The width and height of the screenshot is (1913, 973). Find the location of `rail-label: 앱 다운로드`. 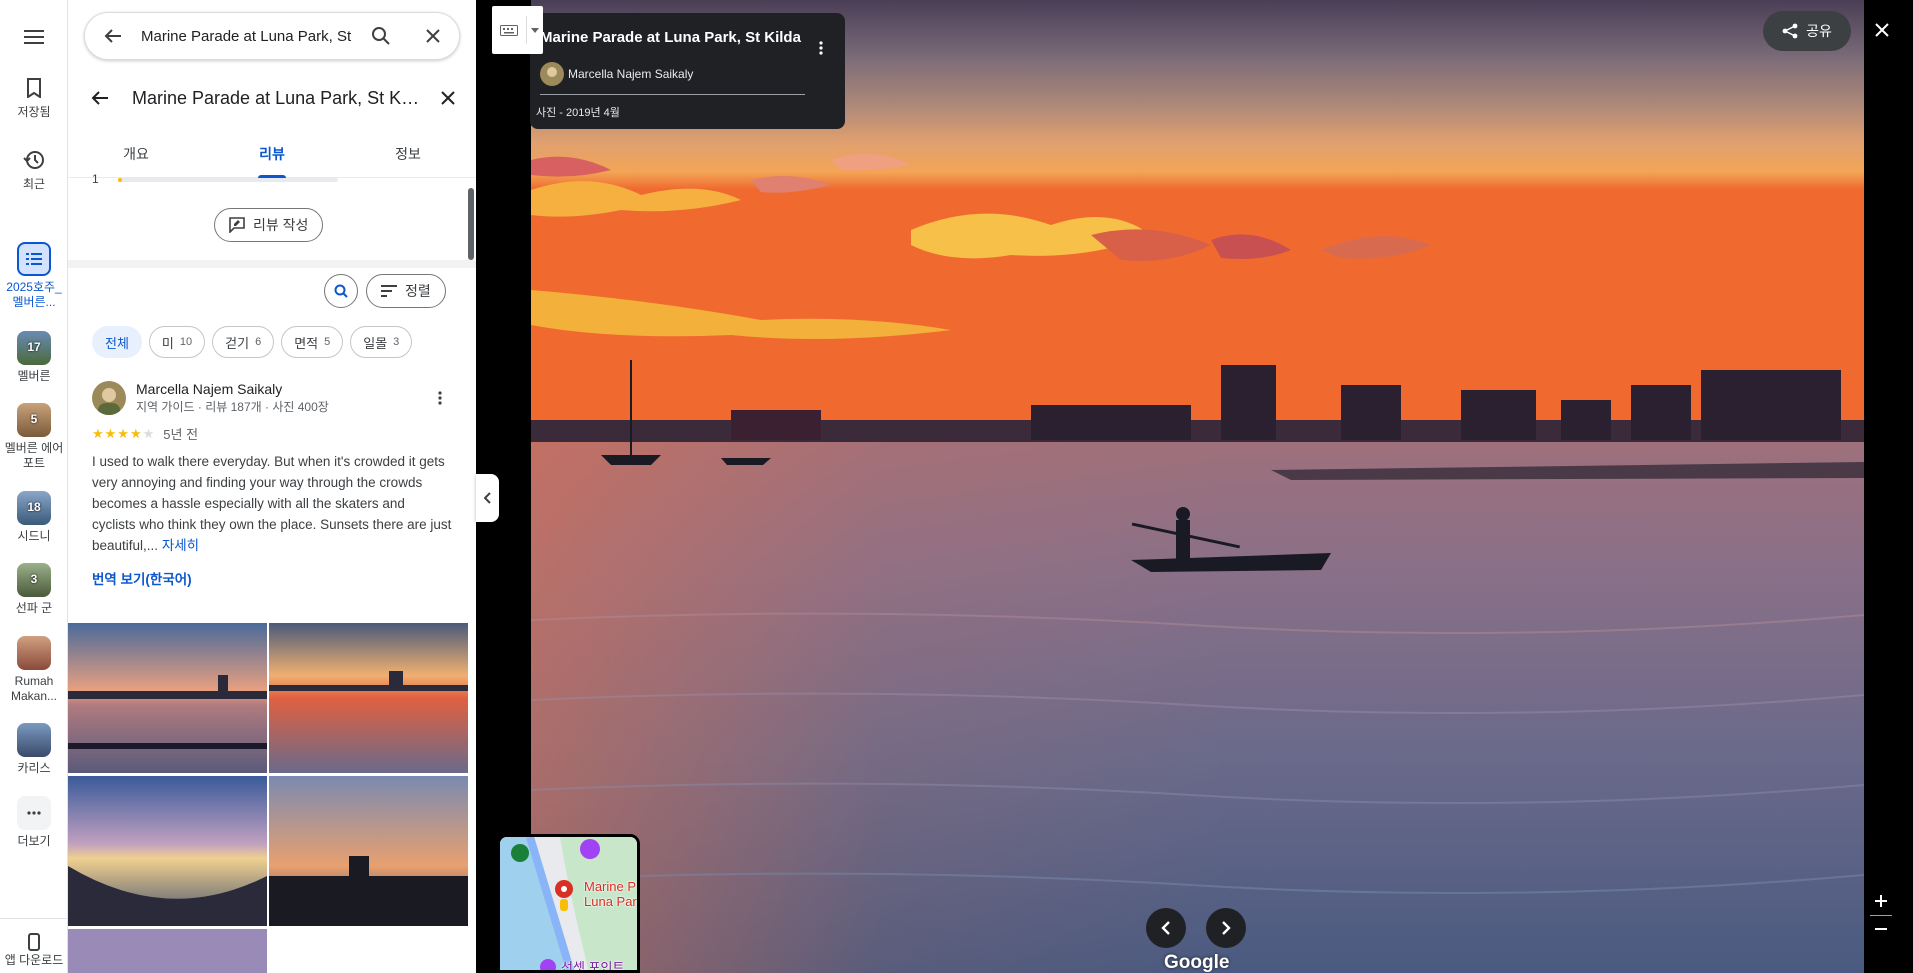

rail-label: 앱 다운로드 is located at coordinates (34, 960).